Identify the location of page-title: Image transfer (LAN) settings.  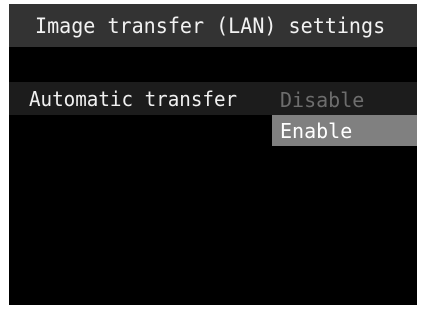
(210, 26).